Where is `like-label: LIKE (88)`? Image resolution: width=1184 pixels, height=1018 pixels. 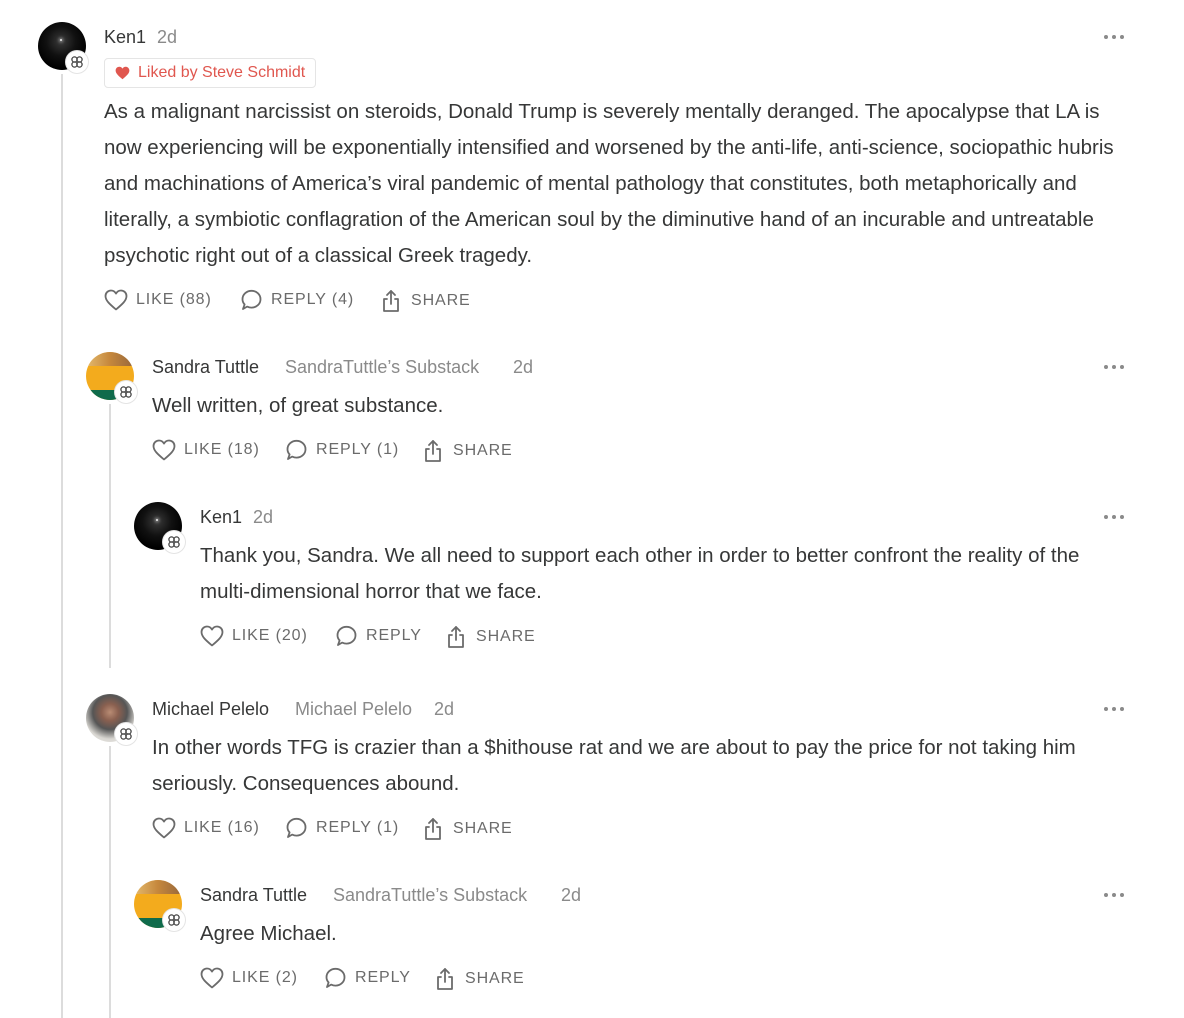
like-label: LIKE (88) is located at coordinates (174, 299).